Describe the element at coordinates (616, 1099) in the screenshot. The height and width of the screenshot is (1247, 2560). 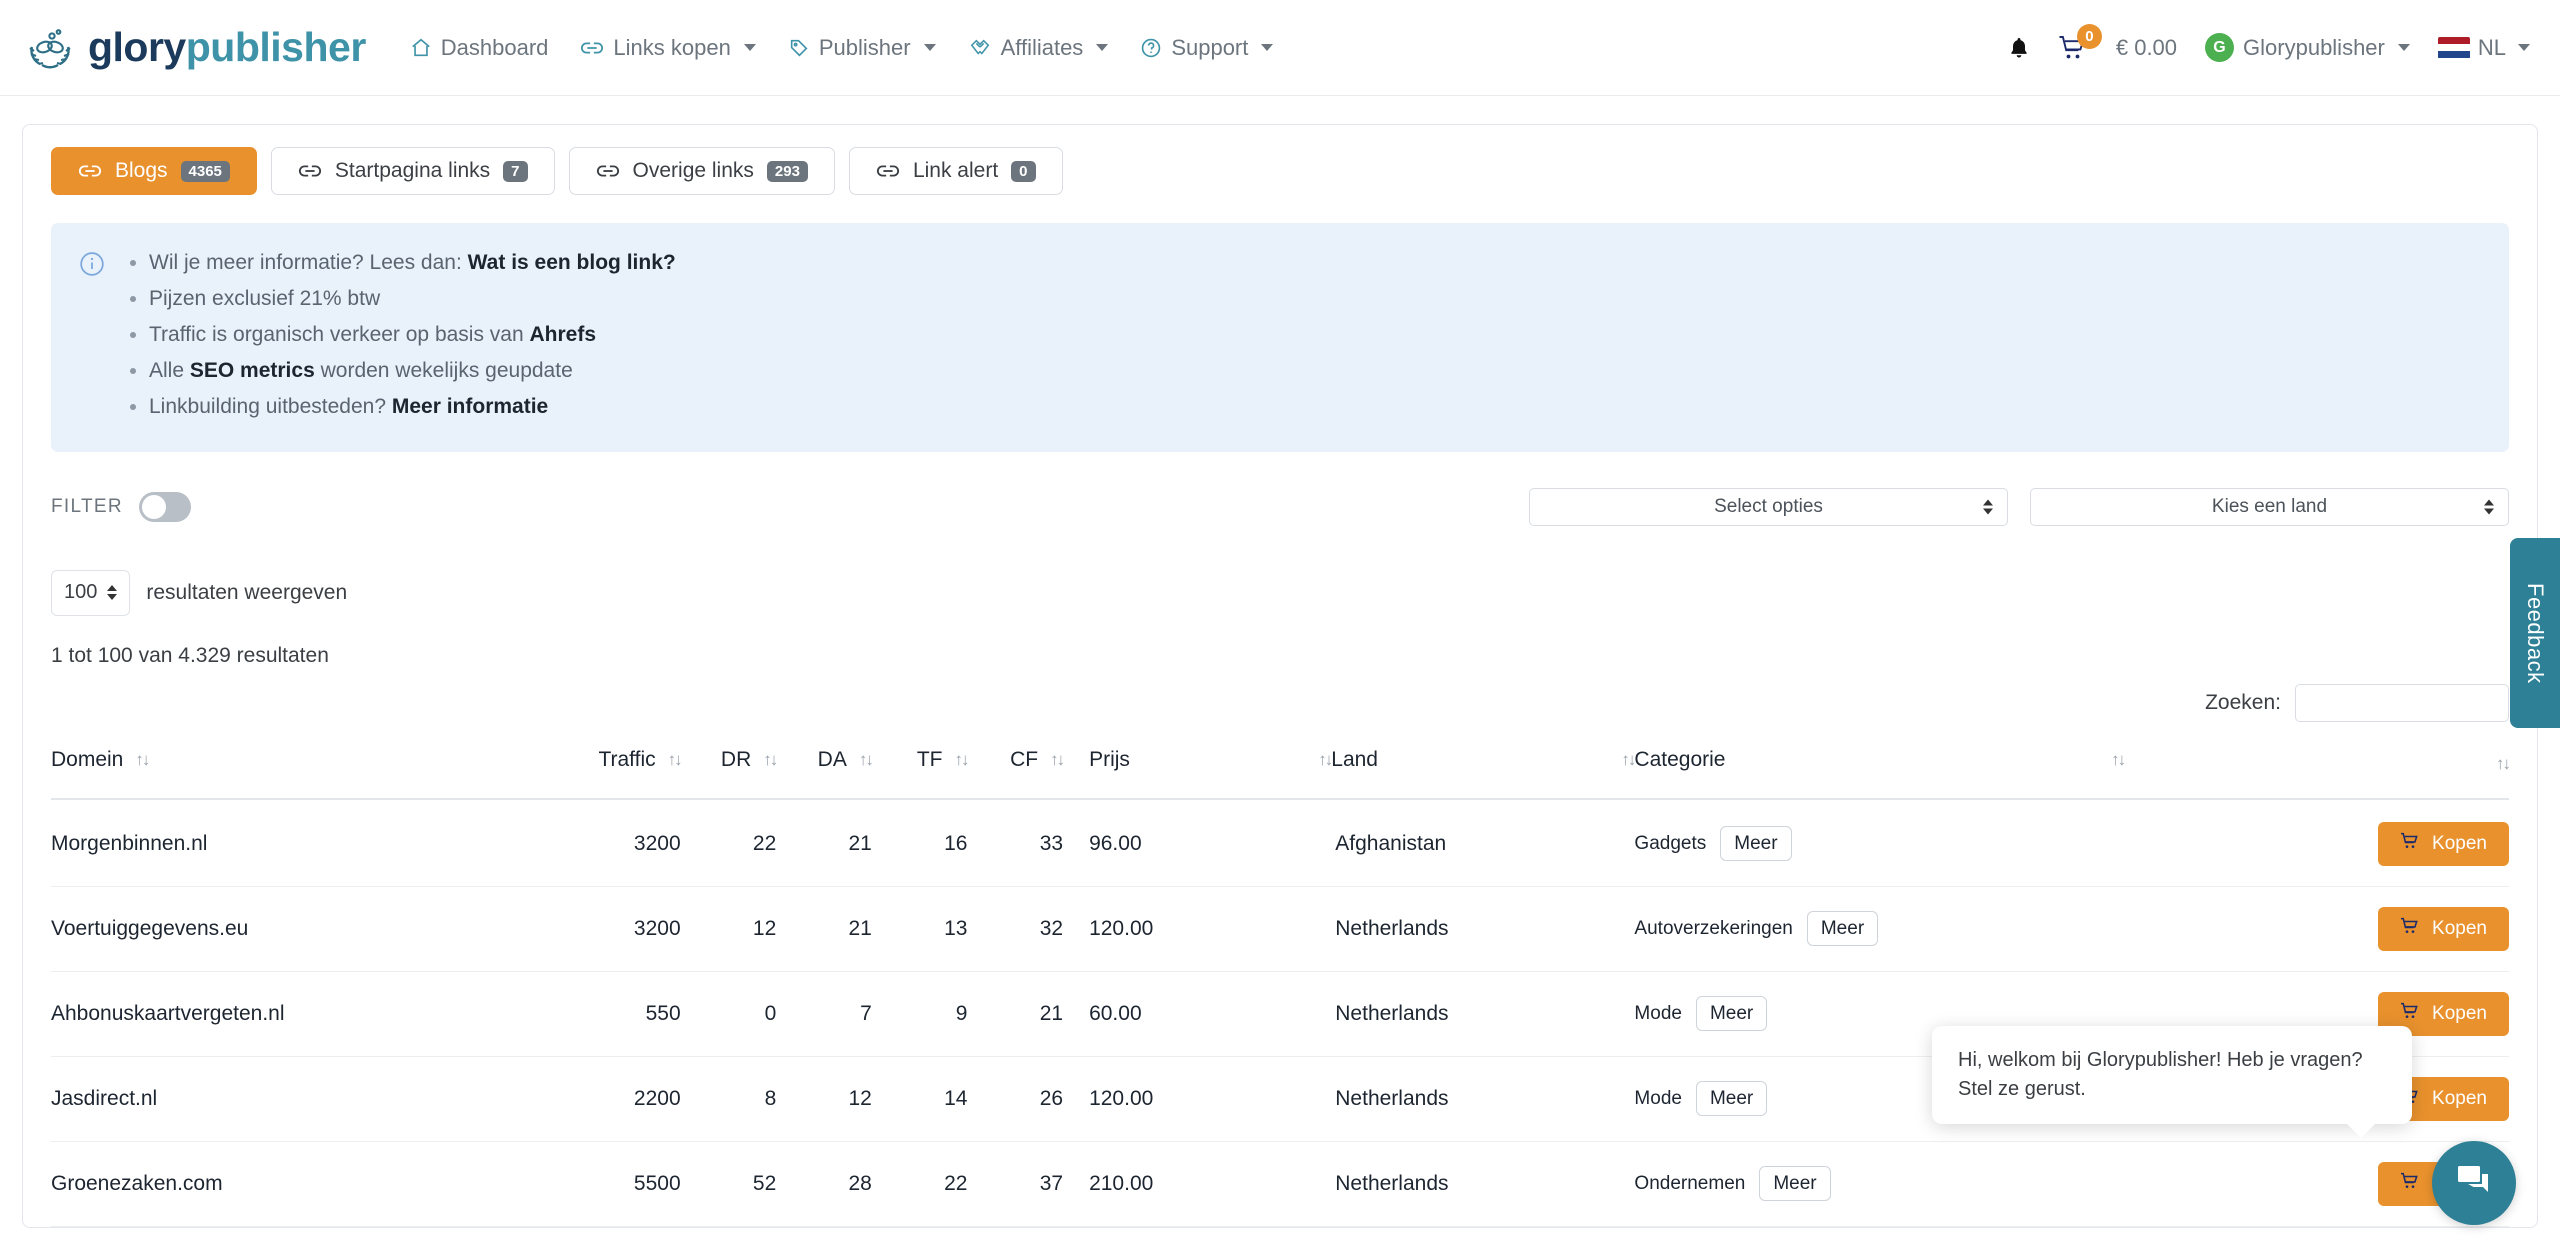
I see `cell-traffic: 2200` at that location.